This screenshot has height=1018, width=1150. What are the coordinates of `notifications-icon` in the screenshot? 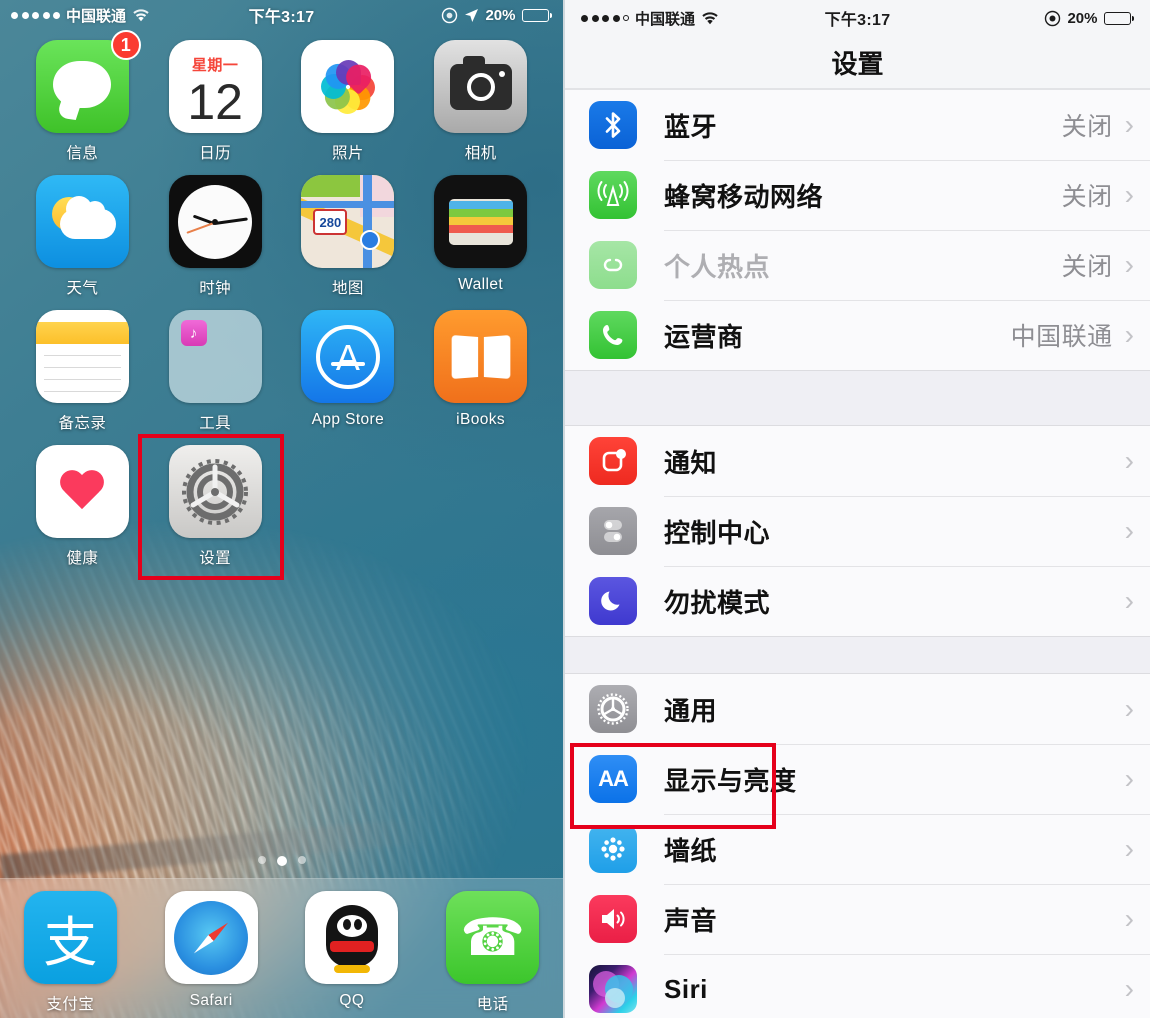 It's located at (613, 461).